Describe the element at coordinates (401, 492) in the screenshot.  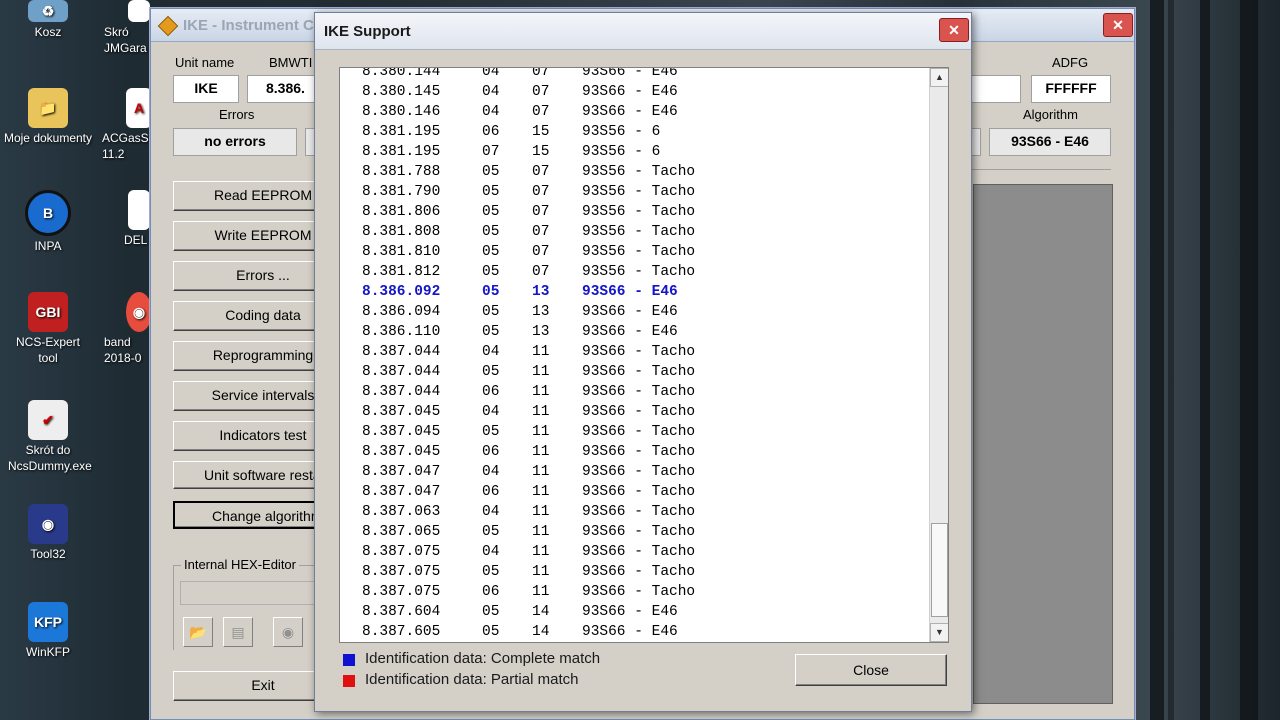
I see `part-number-cell: 8.387.047` at that location.